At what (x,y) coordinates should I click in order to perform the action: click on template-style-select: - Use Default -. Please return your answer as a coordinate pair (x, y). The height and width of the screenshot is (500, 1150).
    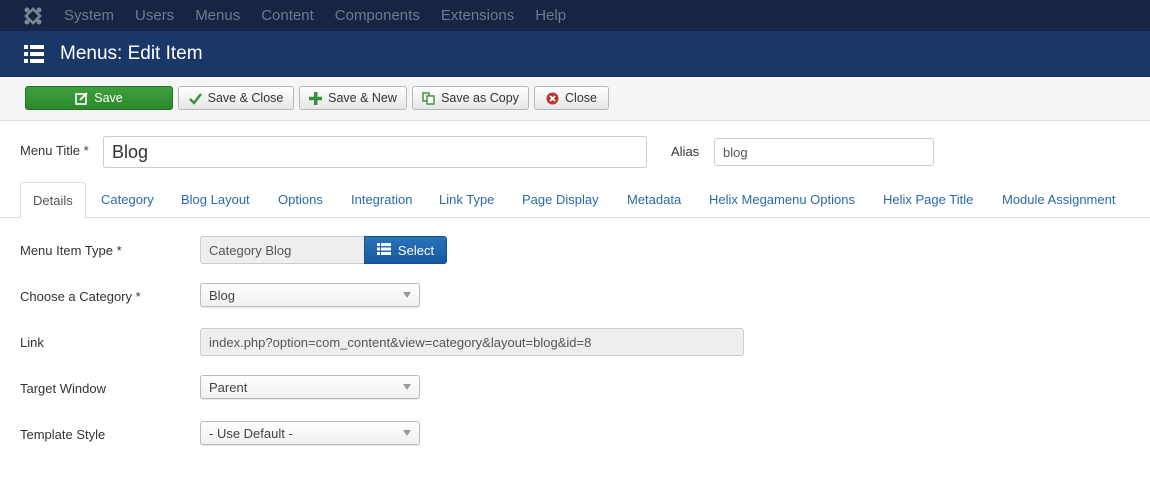
    Looking at the image, I should click on (310, 433).